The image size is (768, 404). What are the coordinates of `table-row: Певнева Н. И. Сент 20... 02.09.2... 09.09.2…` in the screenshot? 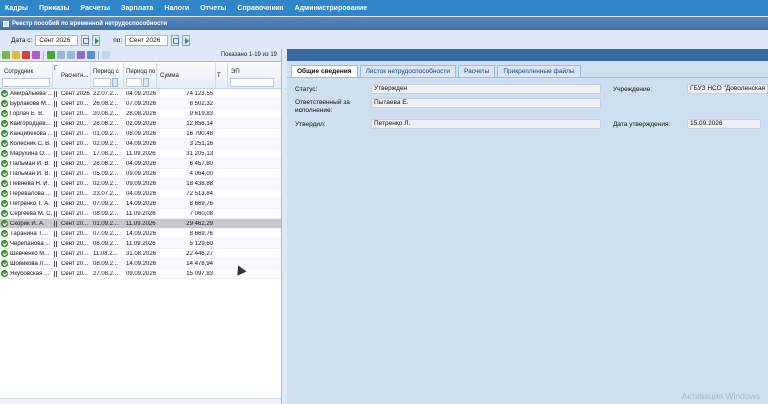 It's located at (140, 184).